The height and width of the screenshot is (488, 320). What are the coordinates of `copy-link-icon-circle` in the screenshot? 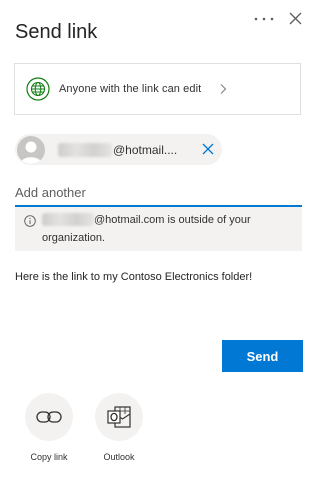 It's located at (49, 417).